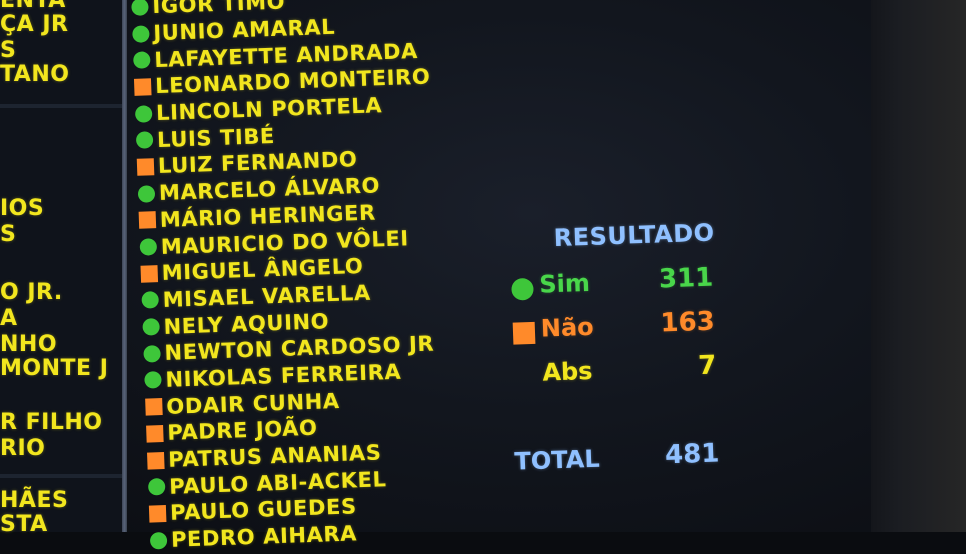 This screenshot has height=554, width=966. What do you see at coordinates (611, 283) in the screenshot?
I see `result-row-sim: Sim 311` at bounding box center [611, 283].